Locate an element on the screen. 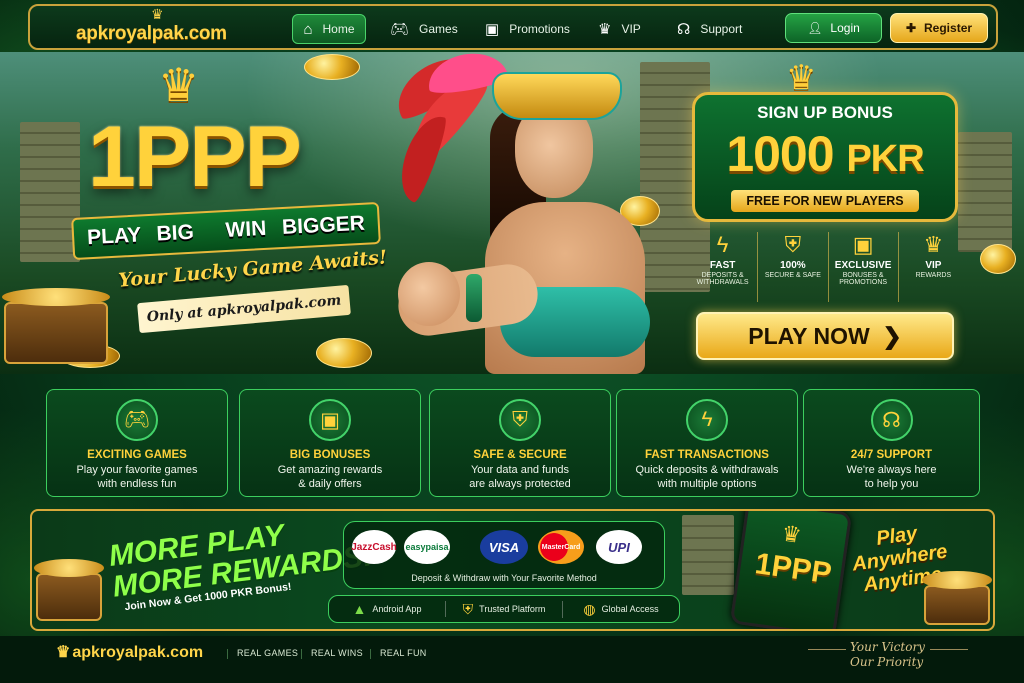 The width and height of the screenshot is (1024, 683). signup-title: SIGN UP BONUS is located at coordinates (825, 112).